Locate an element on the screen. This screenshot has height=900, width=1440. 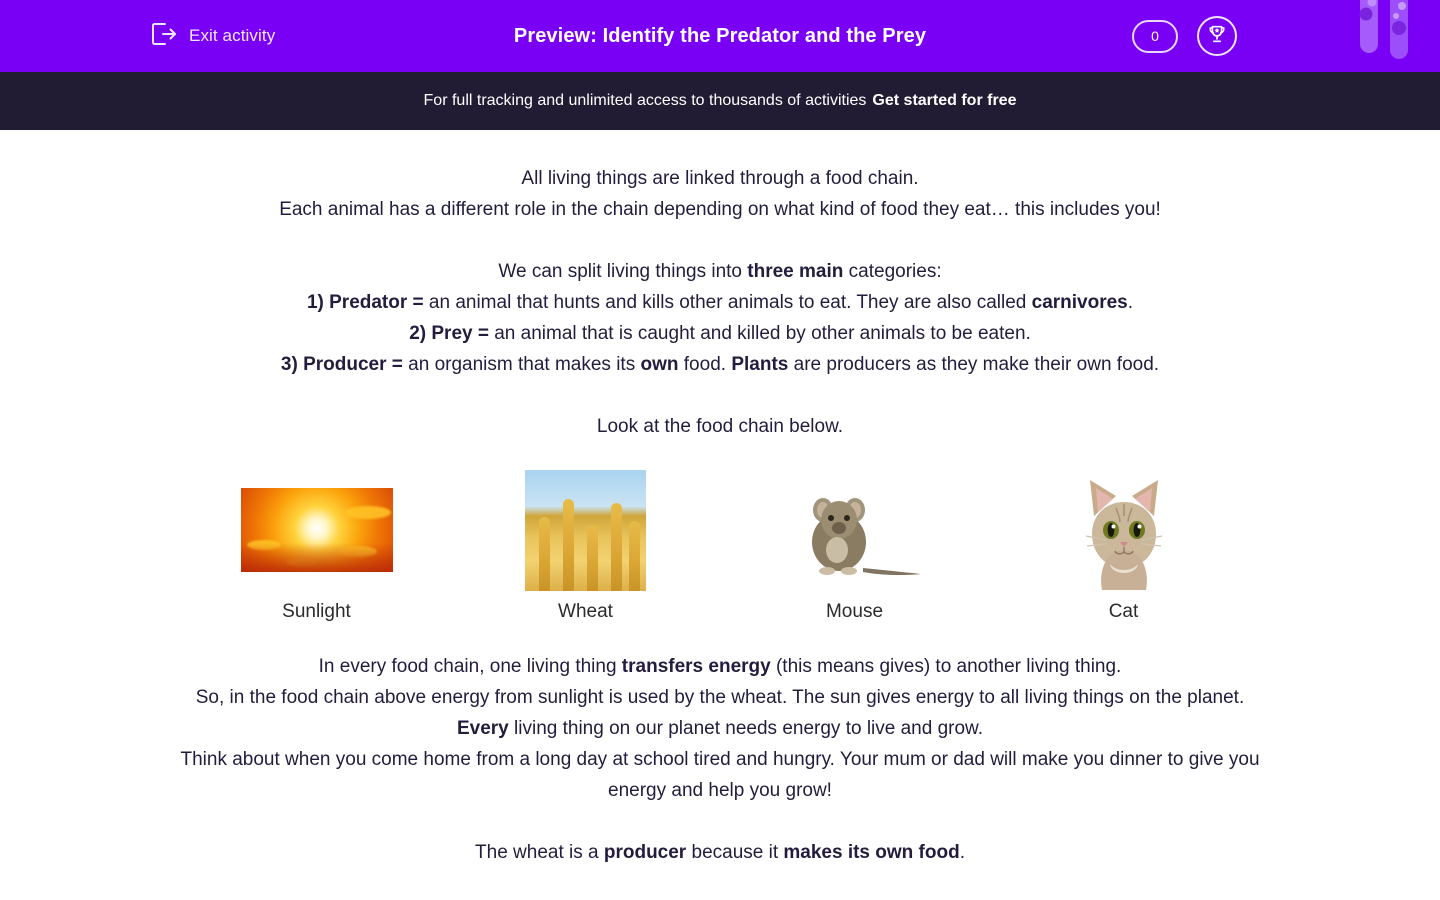
trophy-icon is located at coordinates (1217, 36).